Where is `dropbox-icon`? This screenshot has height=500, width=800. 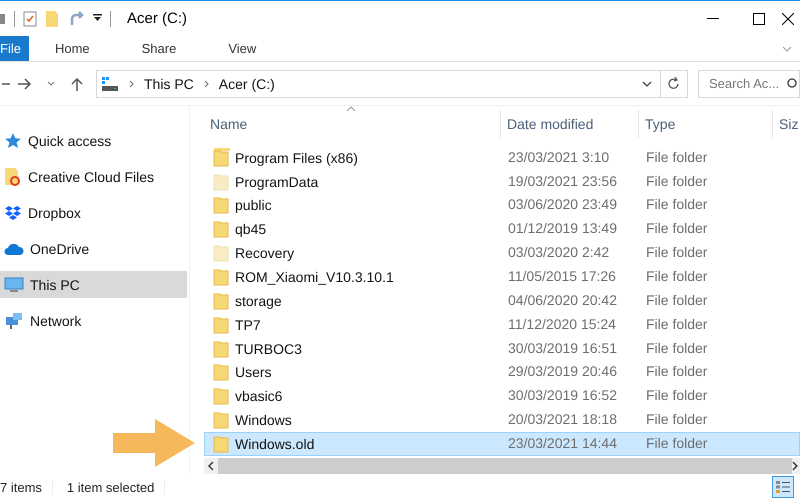
dropbox-icon is located at coordinates (13, 212).